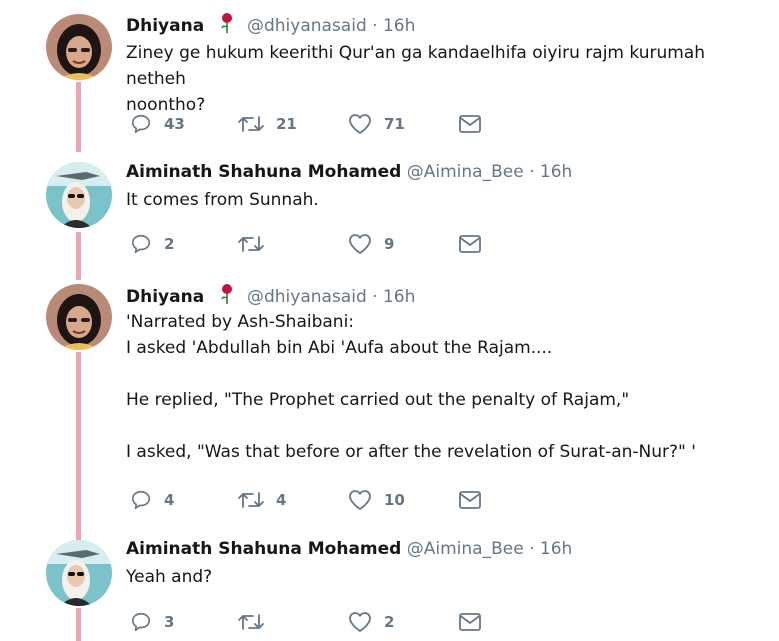 This screenshot has height=641, width=779. I want to click on like-button: 10, so click(376, 500).